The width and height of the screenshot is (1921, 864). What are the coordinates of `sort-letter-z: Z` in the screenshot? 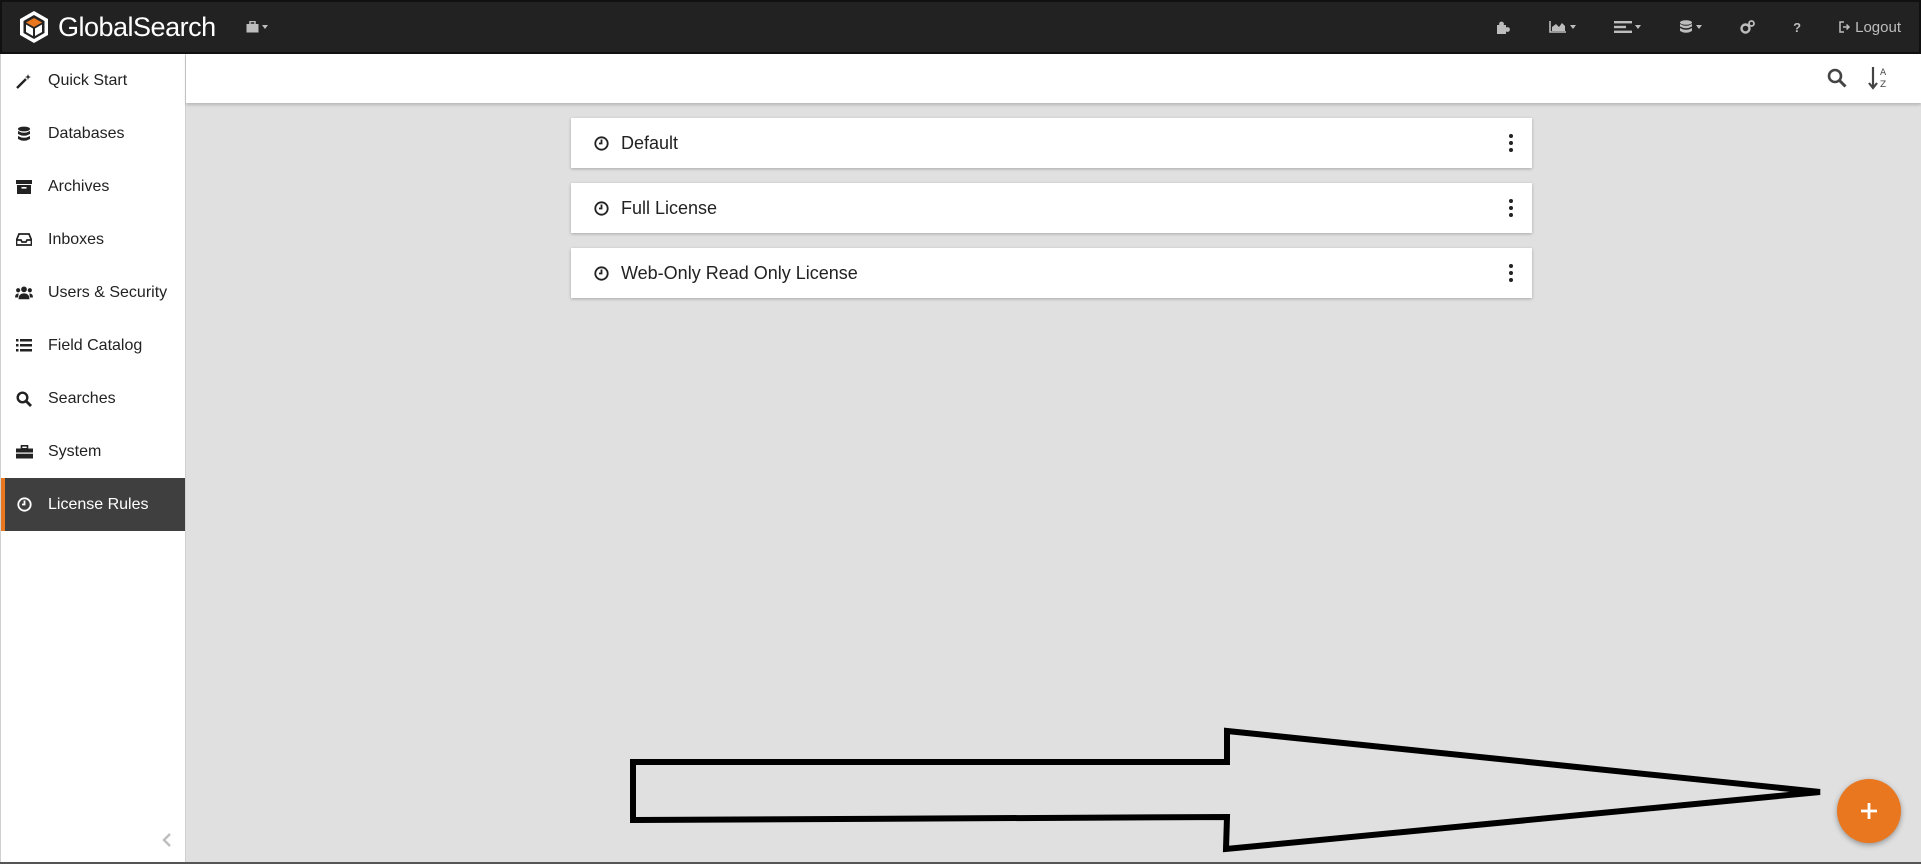 It's located at (1883, 85).